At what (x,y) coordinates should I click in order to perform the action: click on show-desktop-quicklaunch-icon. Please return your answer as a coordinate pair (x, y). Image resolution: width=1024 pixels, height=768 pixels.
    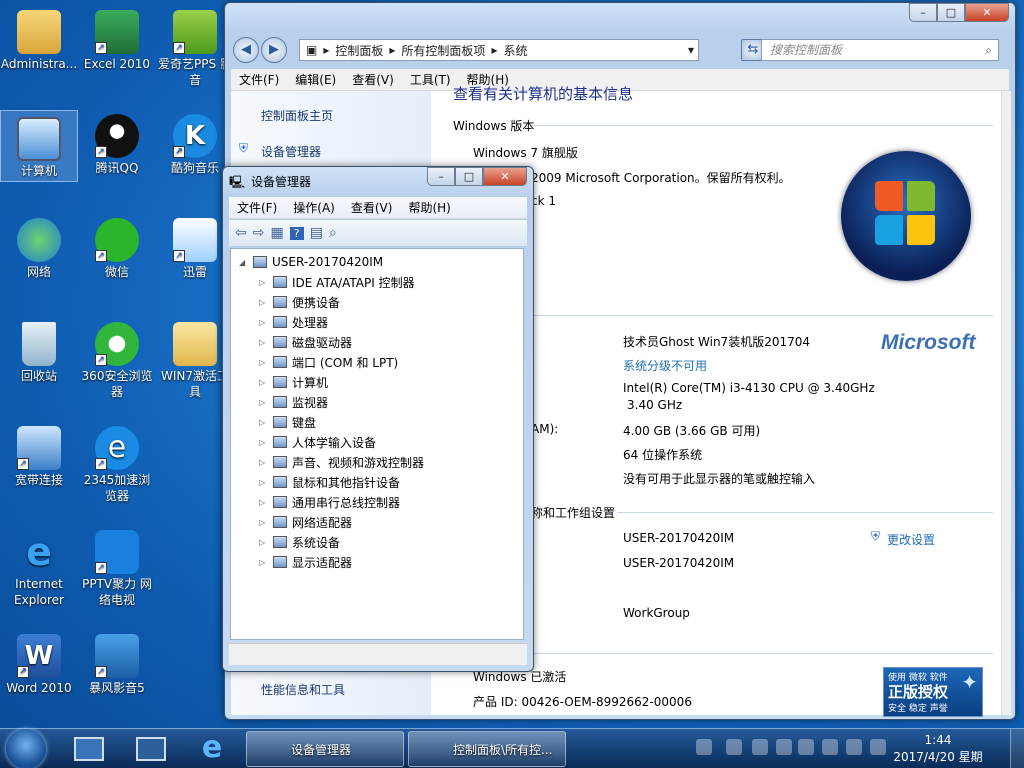
    Looking at the image, I should click on (89, 749).